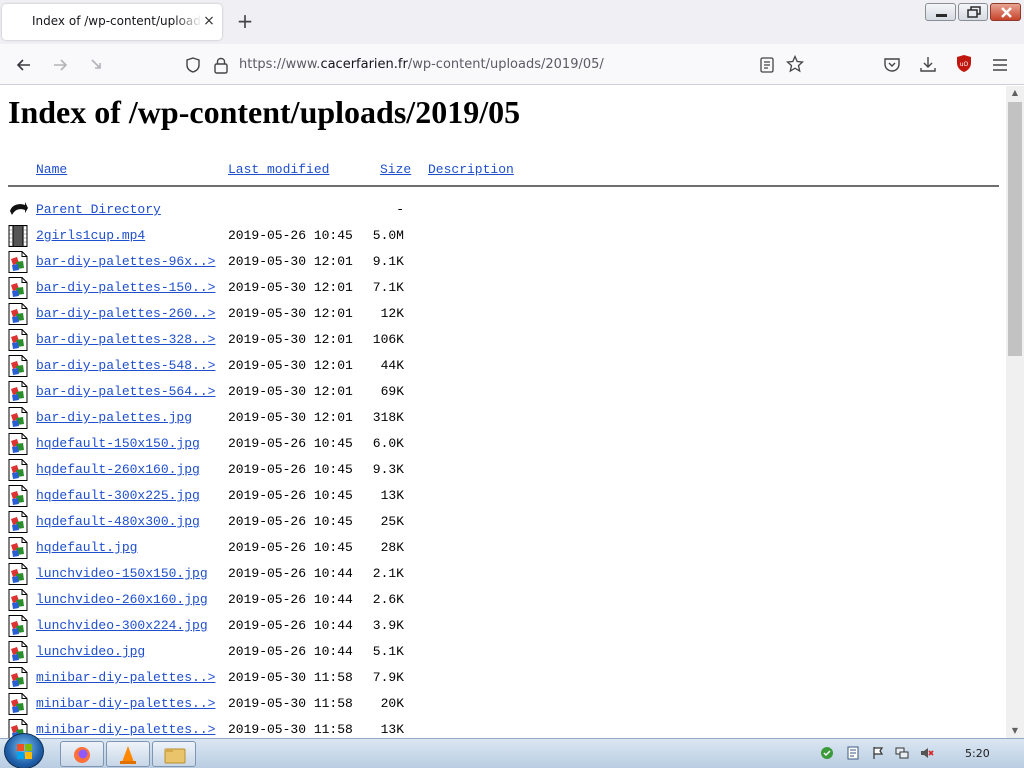 The width and height of the screenshot is (1024, 768). Describe the element at coordinates (280, 64) in the screenshot. I see `url-scheme: https://www.` at that location.